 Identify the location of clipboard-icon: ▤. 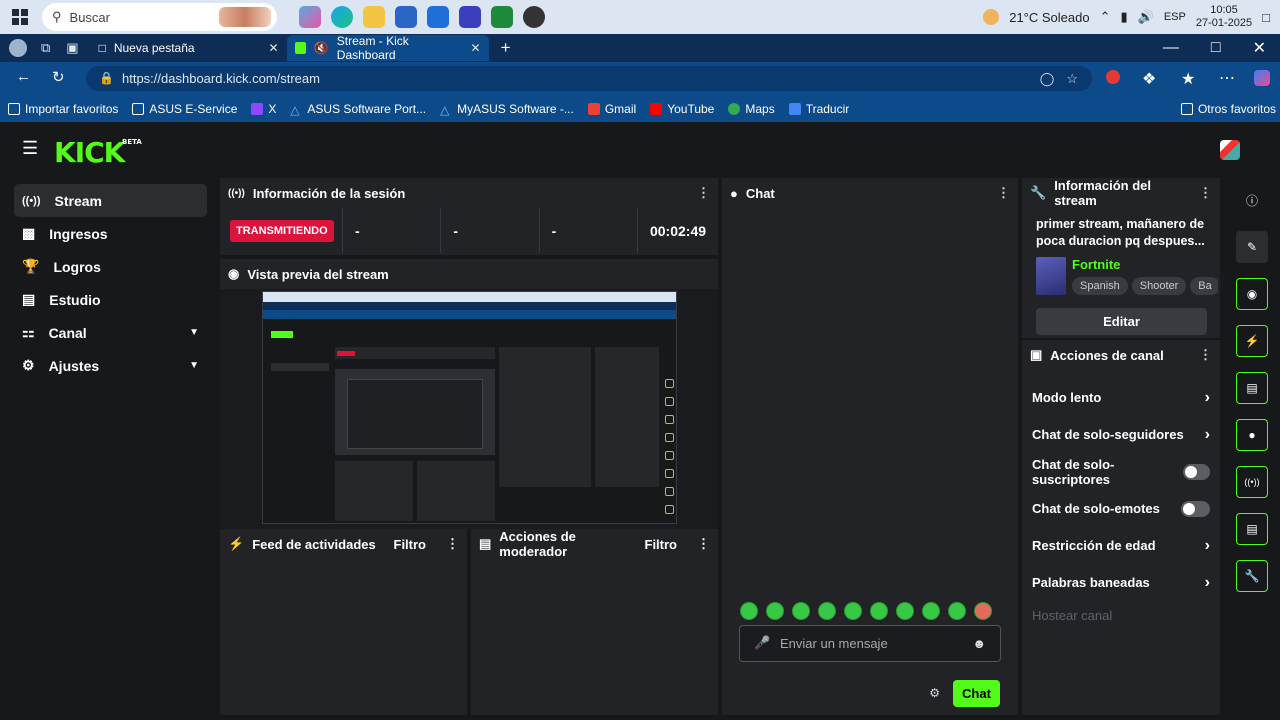
(1252, 388).